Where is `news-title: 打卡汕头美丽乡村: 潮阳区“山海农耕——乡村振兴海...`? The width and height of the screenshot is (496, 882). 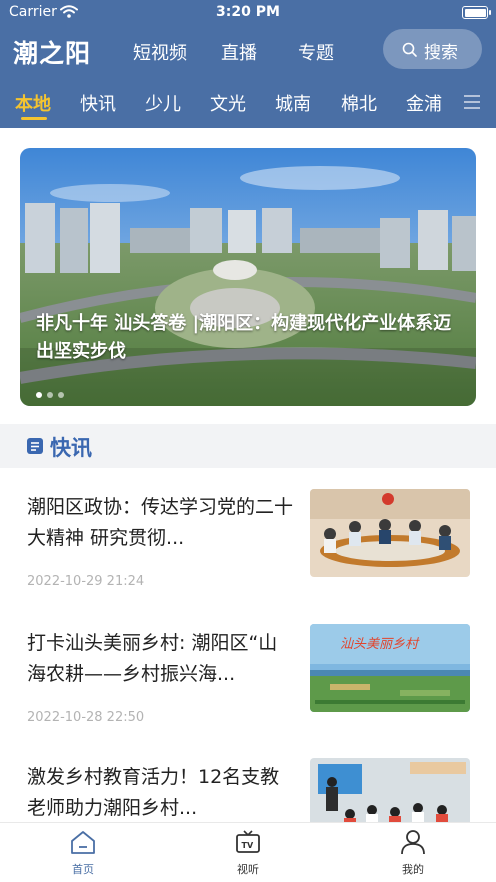 news-title: 打卡汕头美丽乡村: 潮阳区“山海农耕——乡村振兴海... is located at coordinates (152, 658).